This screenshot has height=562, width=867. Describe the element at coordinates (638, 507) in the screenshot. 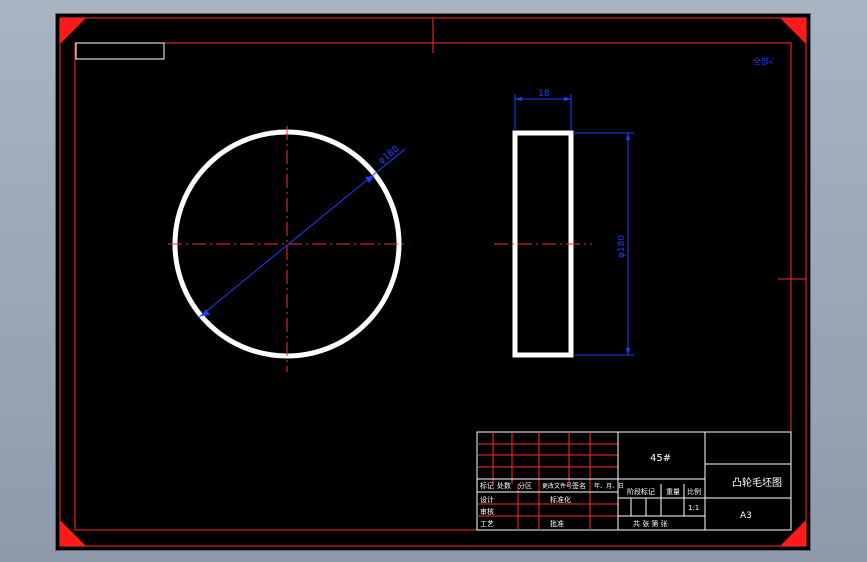

I see `stage-mark-cells` at that location.